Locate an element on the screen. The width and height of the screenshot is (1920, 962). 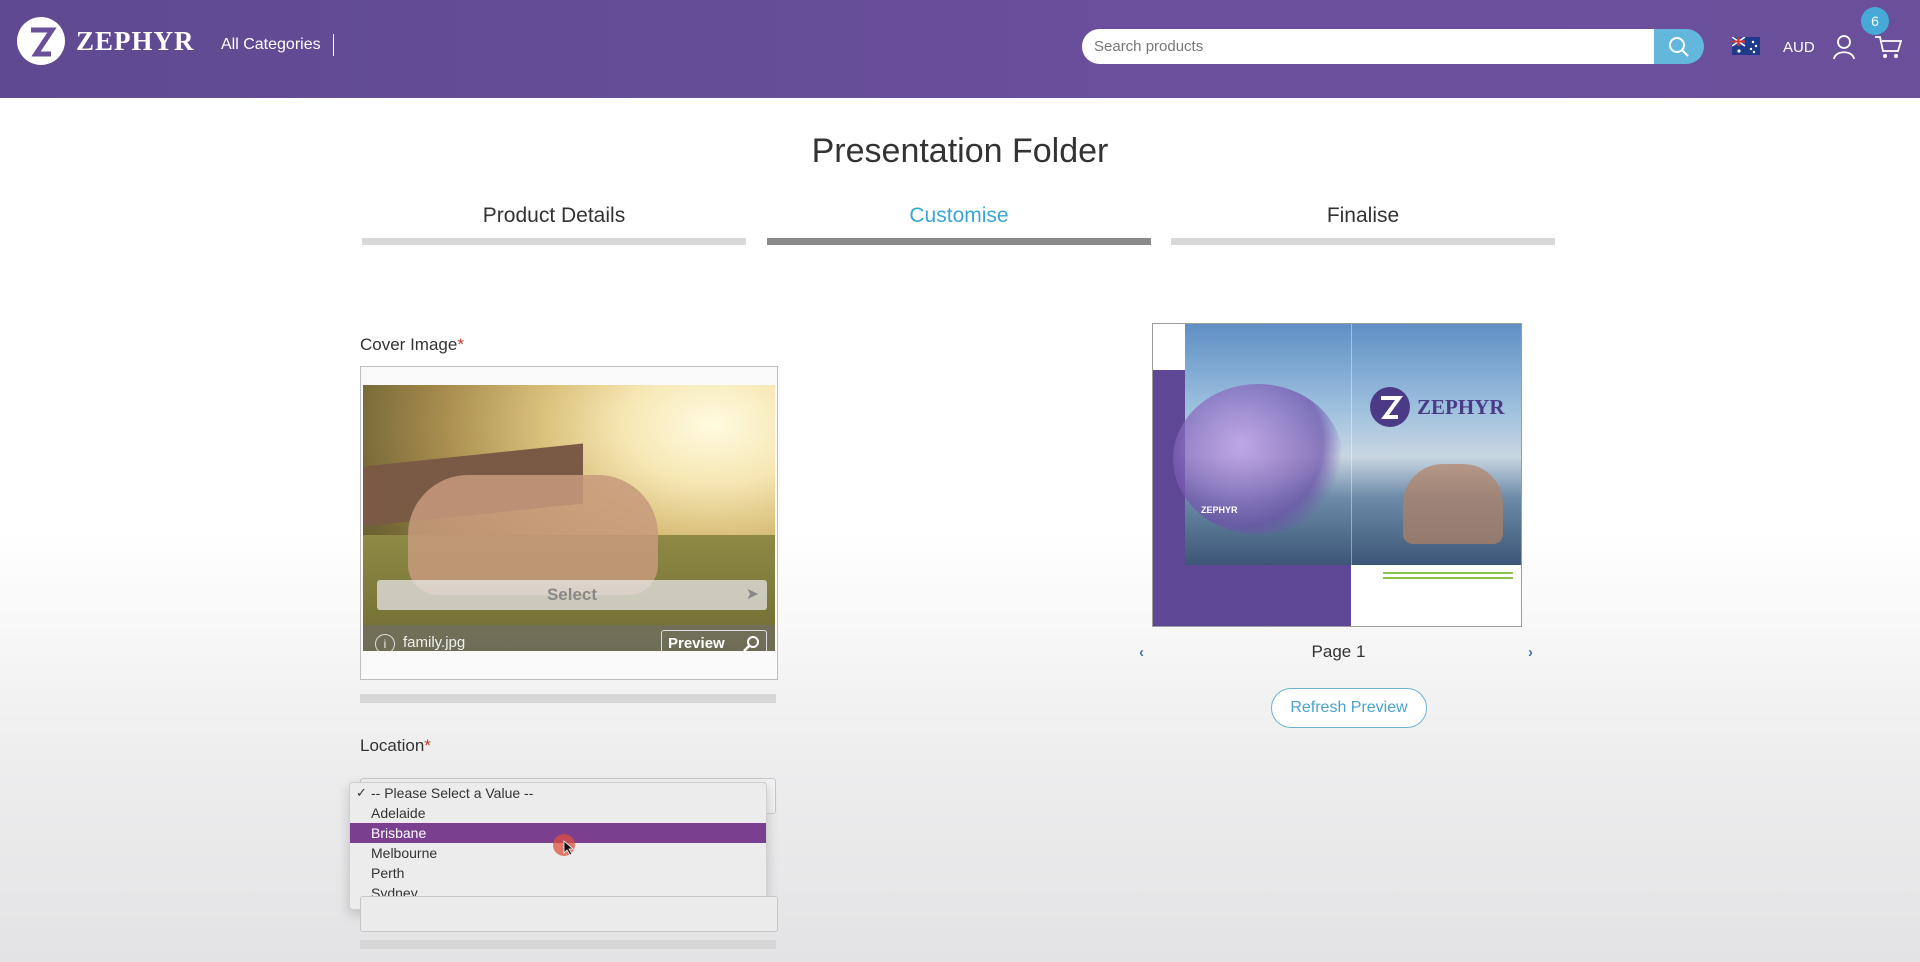
preview-small-brand: ZEPHYR is located at coordinates (1219, 510).